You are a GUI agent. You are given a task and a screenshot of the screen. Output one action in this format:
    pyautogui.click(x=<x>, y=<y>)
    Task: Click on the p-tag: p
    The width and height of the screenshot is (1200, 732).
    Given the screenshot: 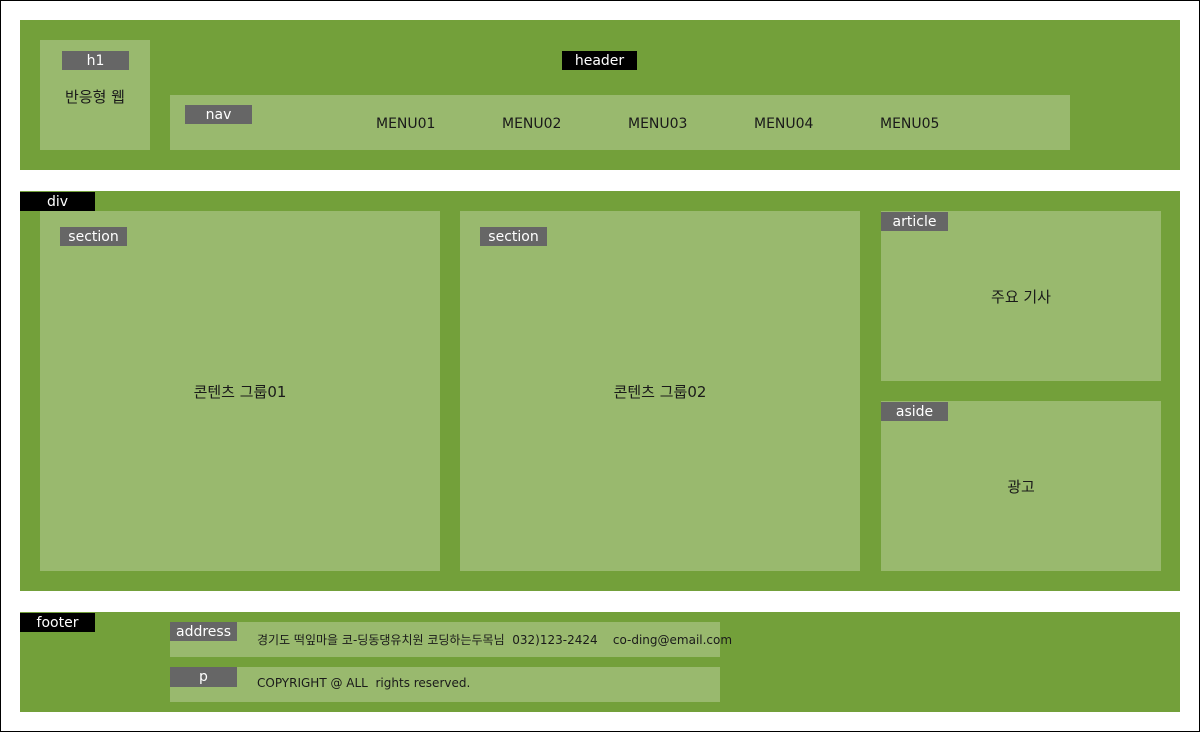 What is the action you would take?
    pyautogui.click(x=203, y=677)
    